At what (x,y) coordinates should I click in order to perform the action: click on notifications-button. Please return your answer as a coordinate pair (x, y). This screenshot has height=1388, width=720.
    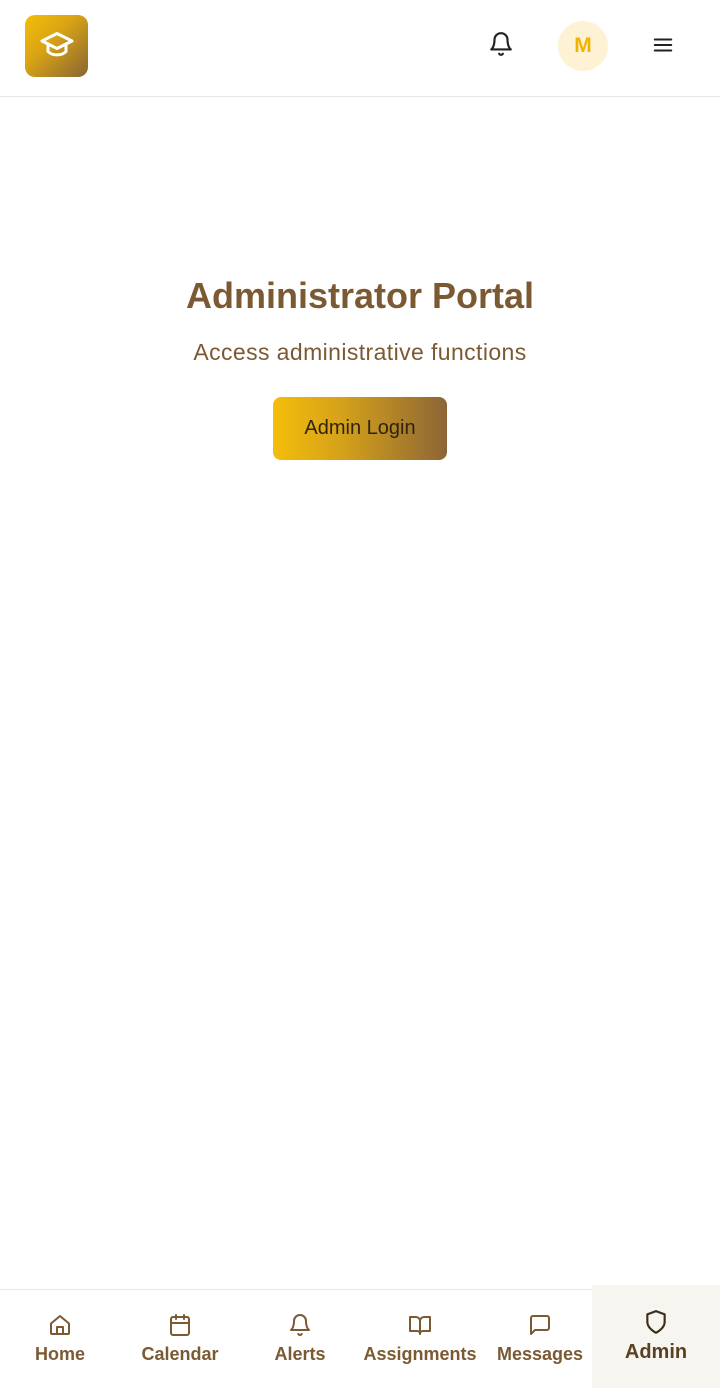
    Looking at the image, I should click on (501, 46).